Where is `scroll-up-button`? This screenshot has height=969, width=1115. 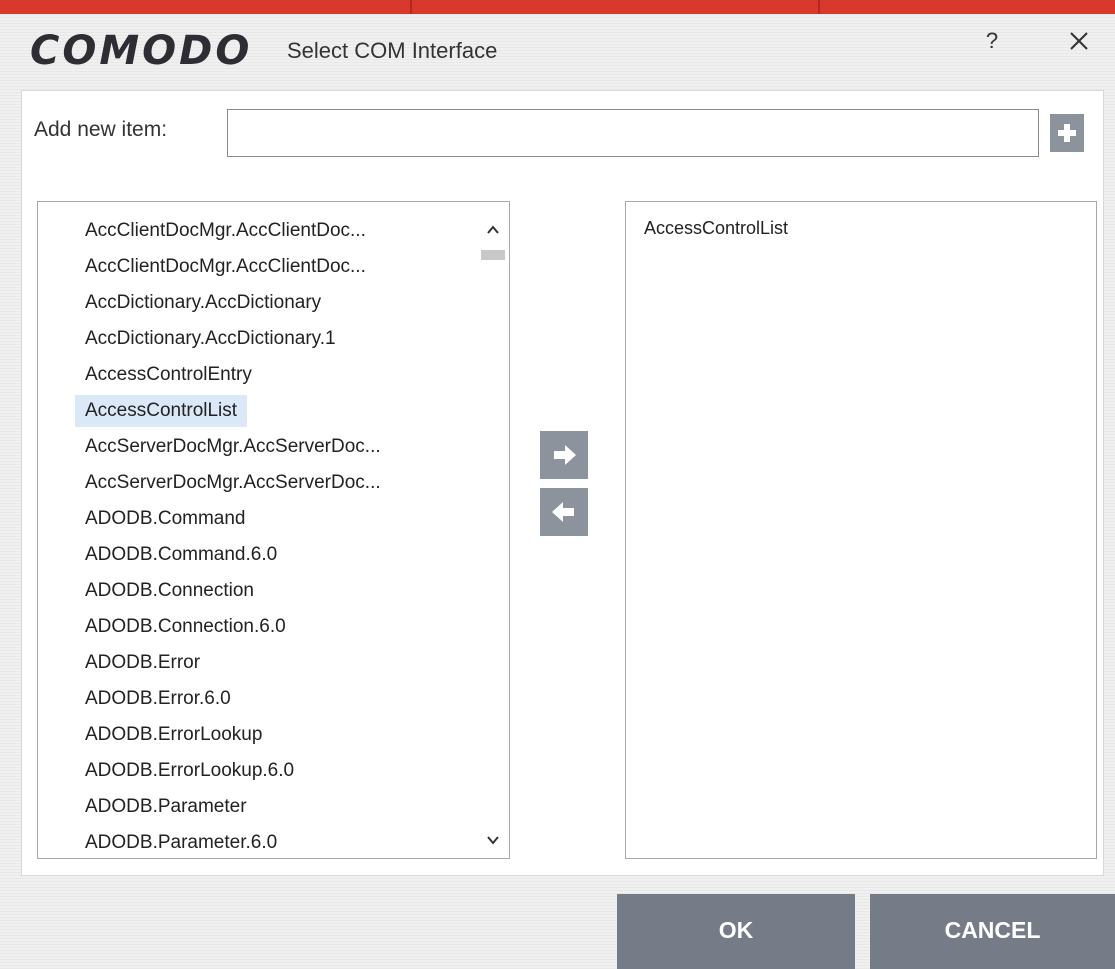
scroll-up-button is located at coordinates (493, 230).